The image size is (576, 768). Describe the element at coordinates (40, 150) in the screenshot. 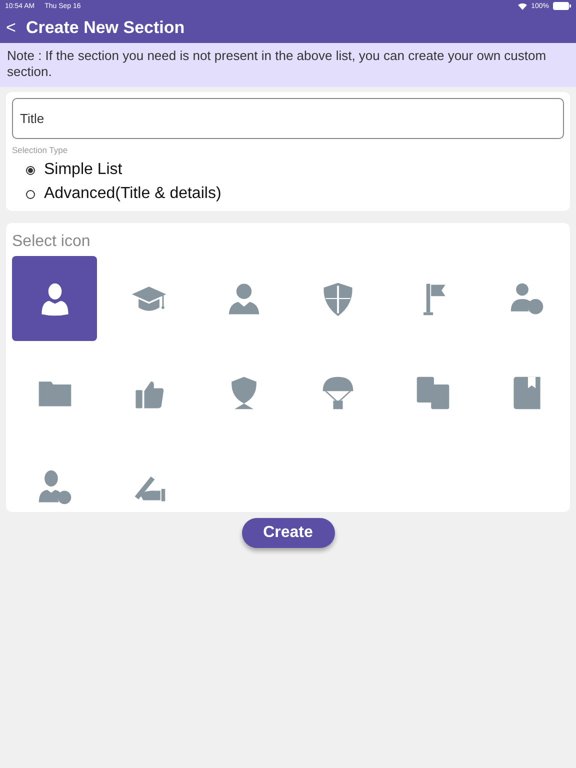

I see `selection-type-label: Selection Type` at that location.